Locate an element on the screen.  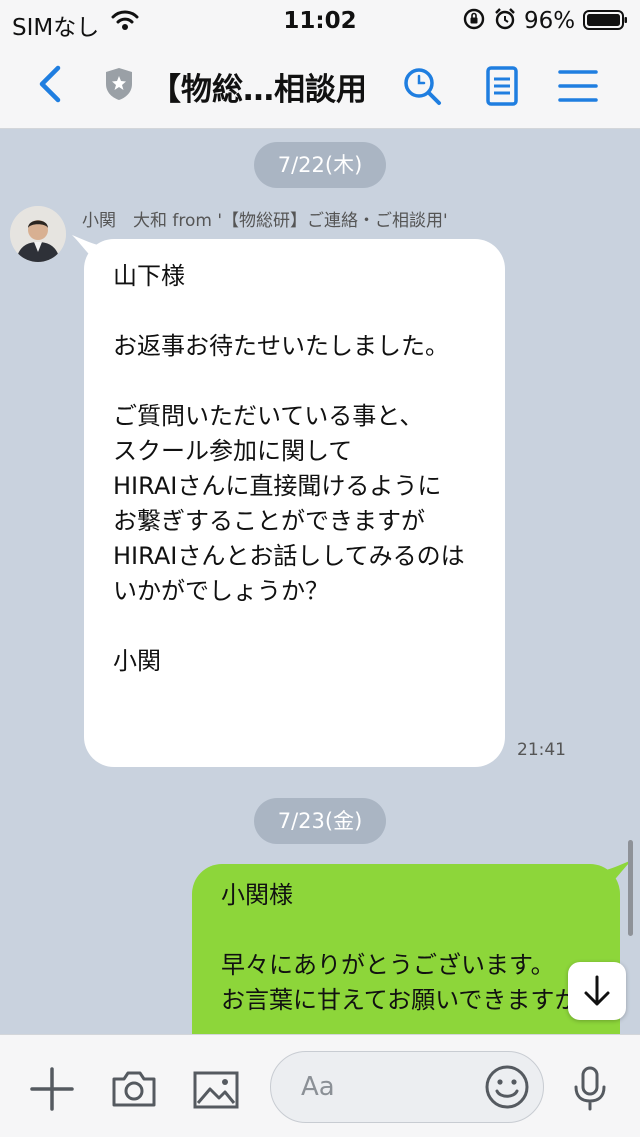
arrow-down-icon is located at coordinates (597, 990).